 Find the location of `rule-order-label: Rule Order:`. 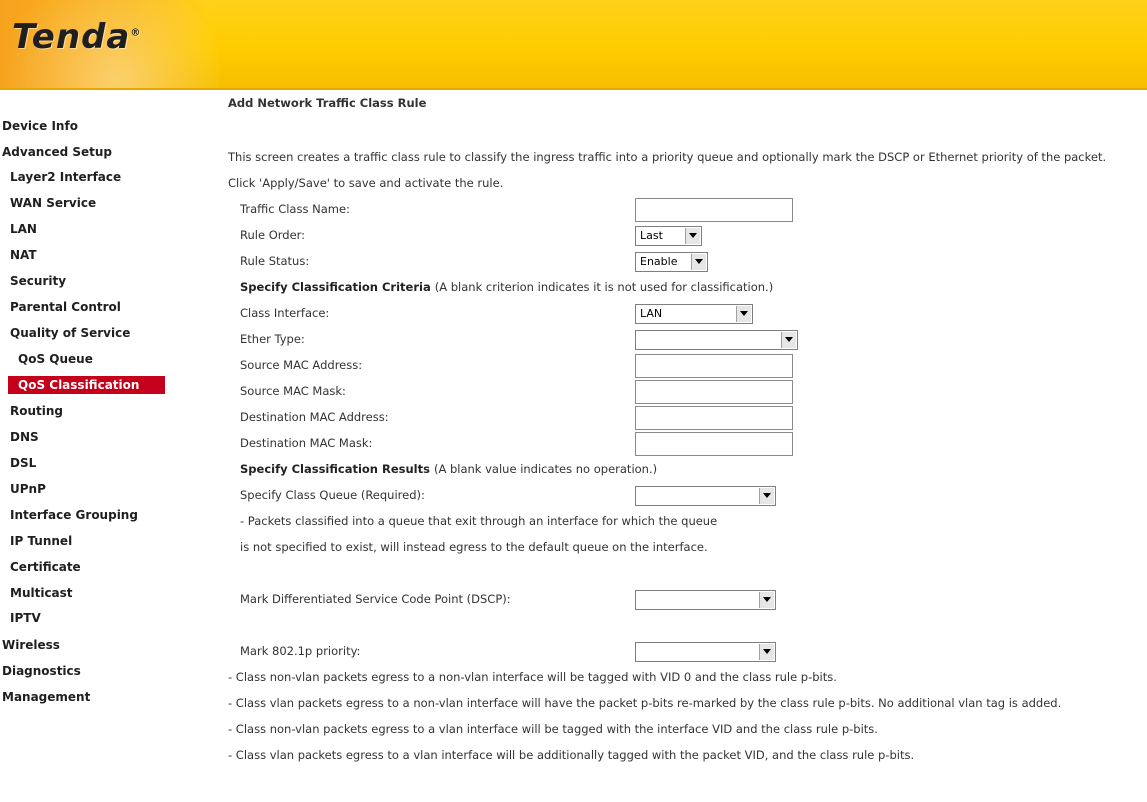

rule-order-label: Rule Order: is located at coordinates (273, 235).